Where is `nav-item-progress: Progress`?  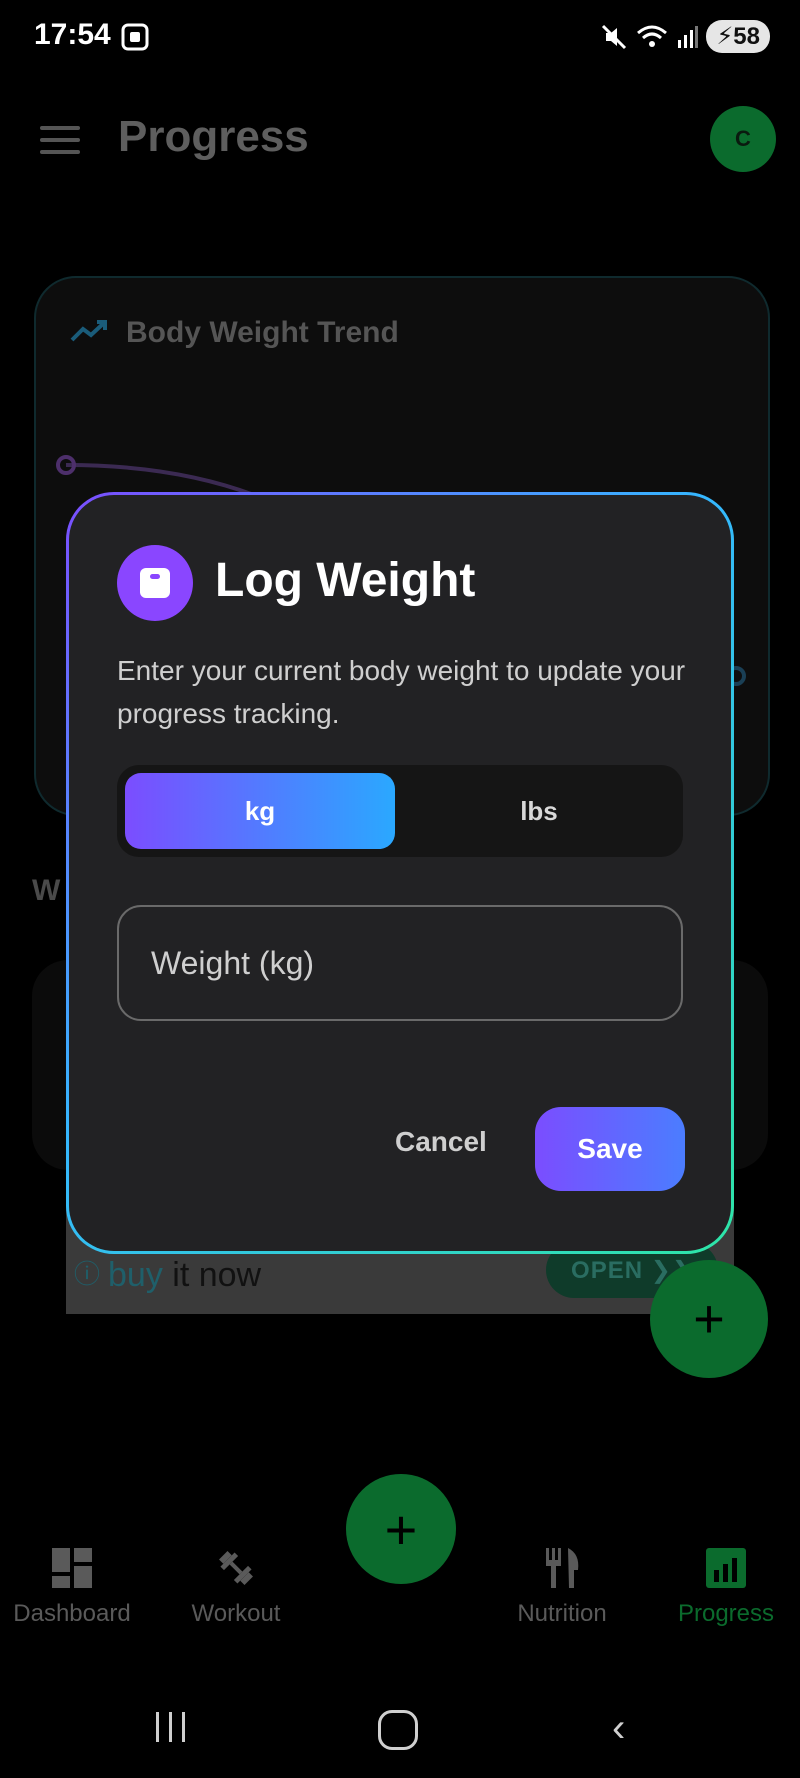
nav-item-progress: Progress is located at coordinates (723, 1586).